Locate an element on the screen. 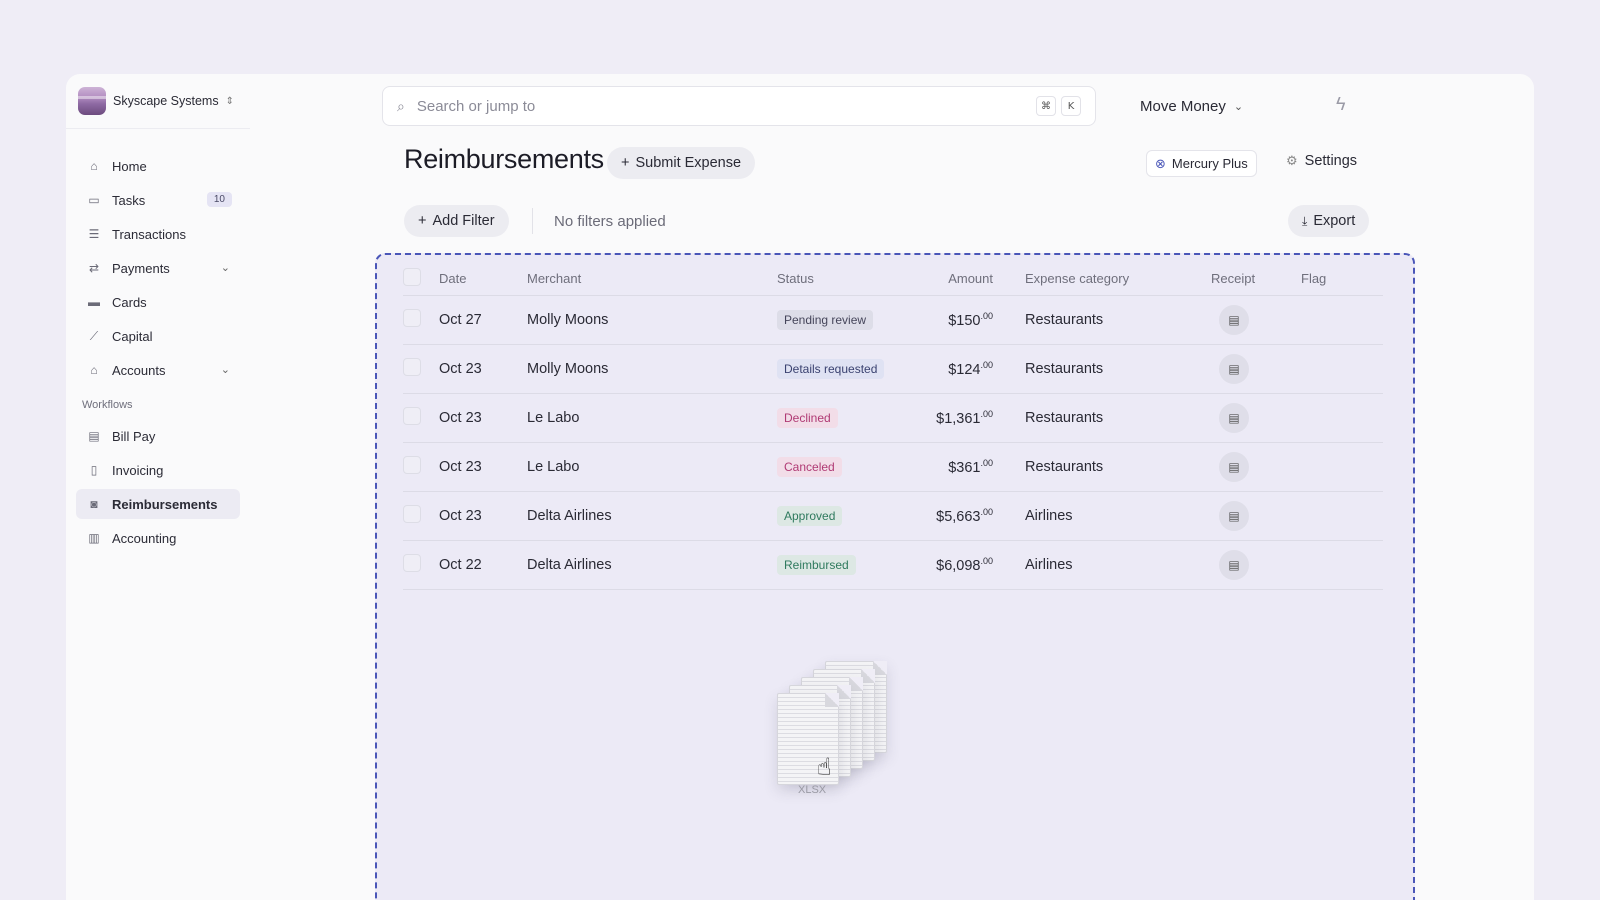  receipt-cell: ▤ is located at coordinates (1256, 369).